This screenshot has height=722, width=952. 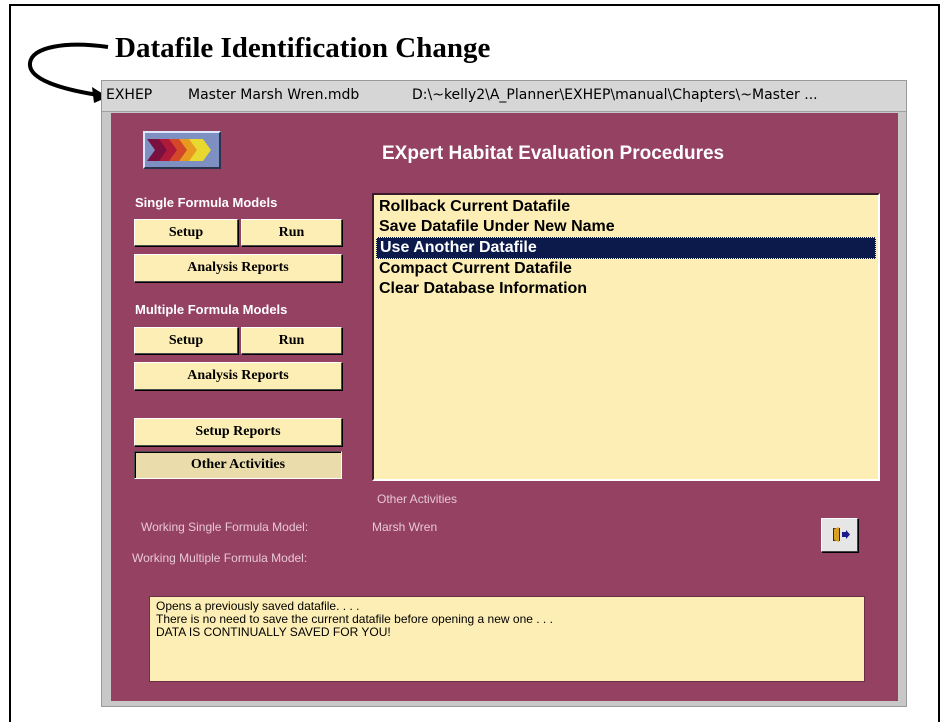 I want to click on multiple-formula-label: Multiple Formula Models, so click(x=211, y=309).